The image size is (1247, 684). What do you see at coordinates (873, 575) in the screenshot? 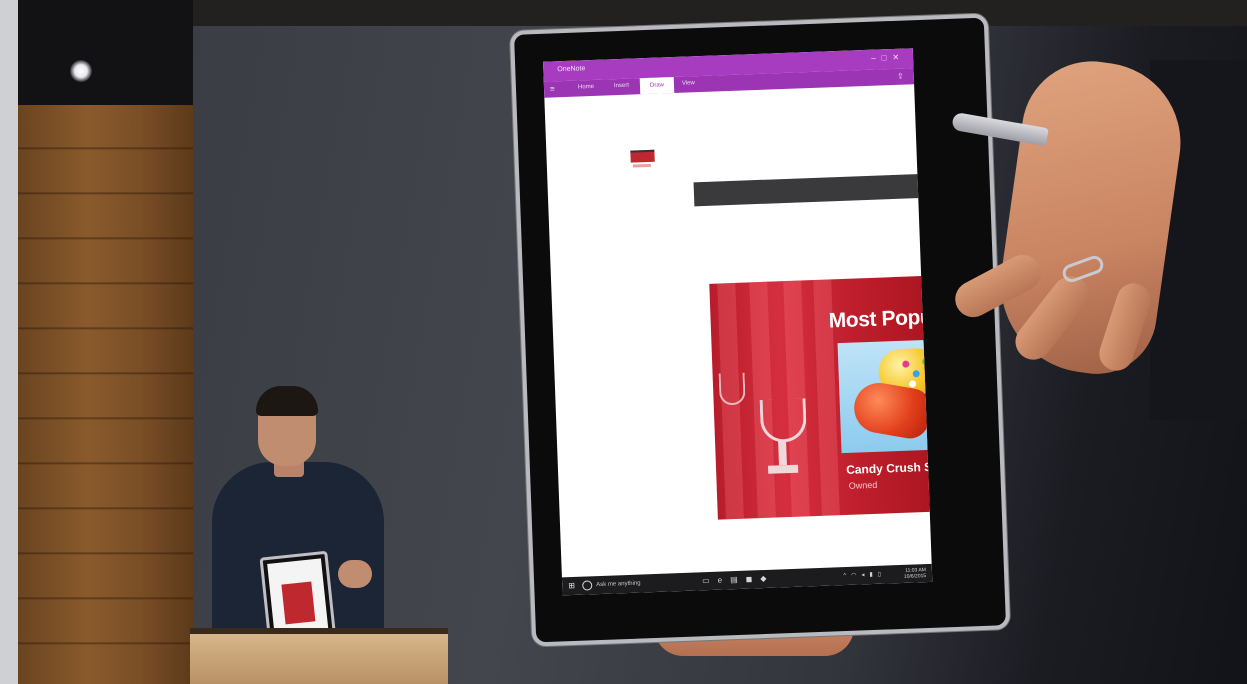
I see `battery-icon: ▮` at bounding box center [873, 575].